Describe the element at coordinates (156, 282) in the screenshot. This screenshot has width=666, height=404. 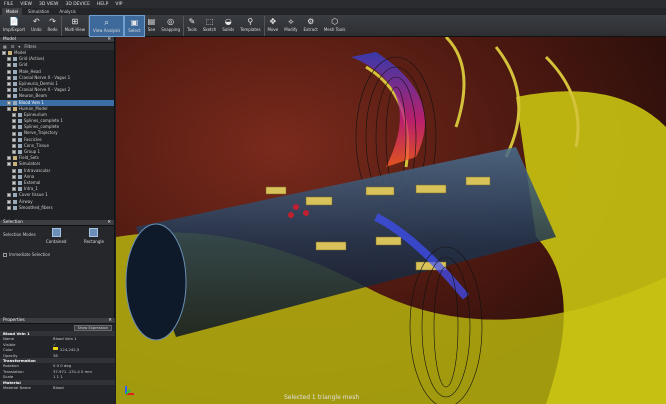
I see `cylinder-end-cap` at that location.